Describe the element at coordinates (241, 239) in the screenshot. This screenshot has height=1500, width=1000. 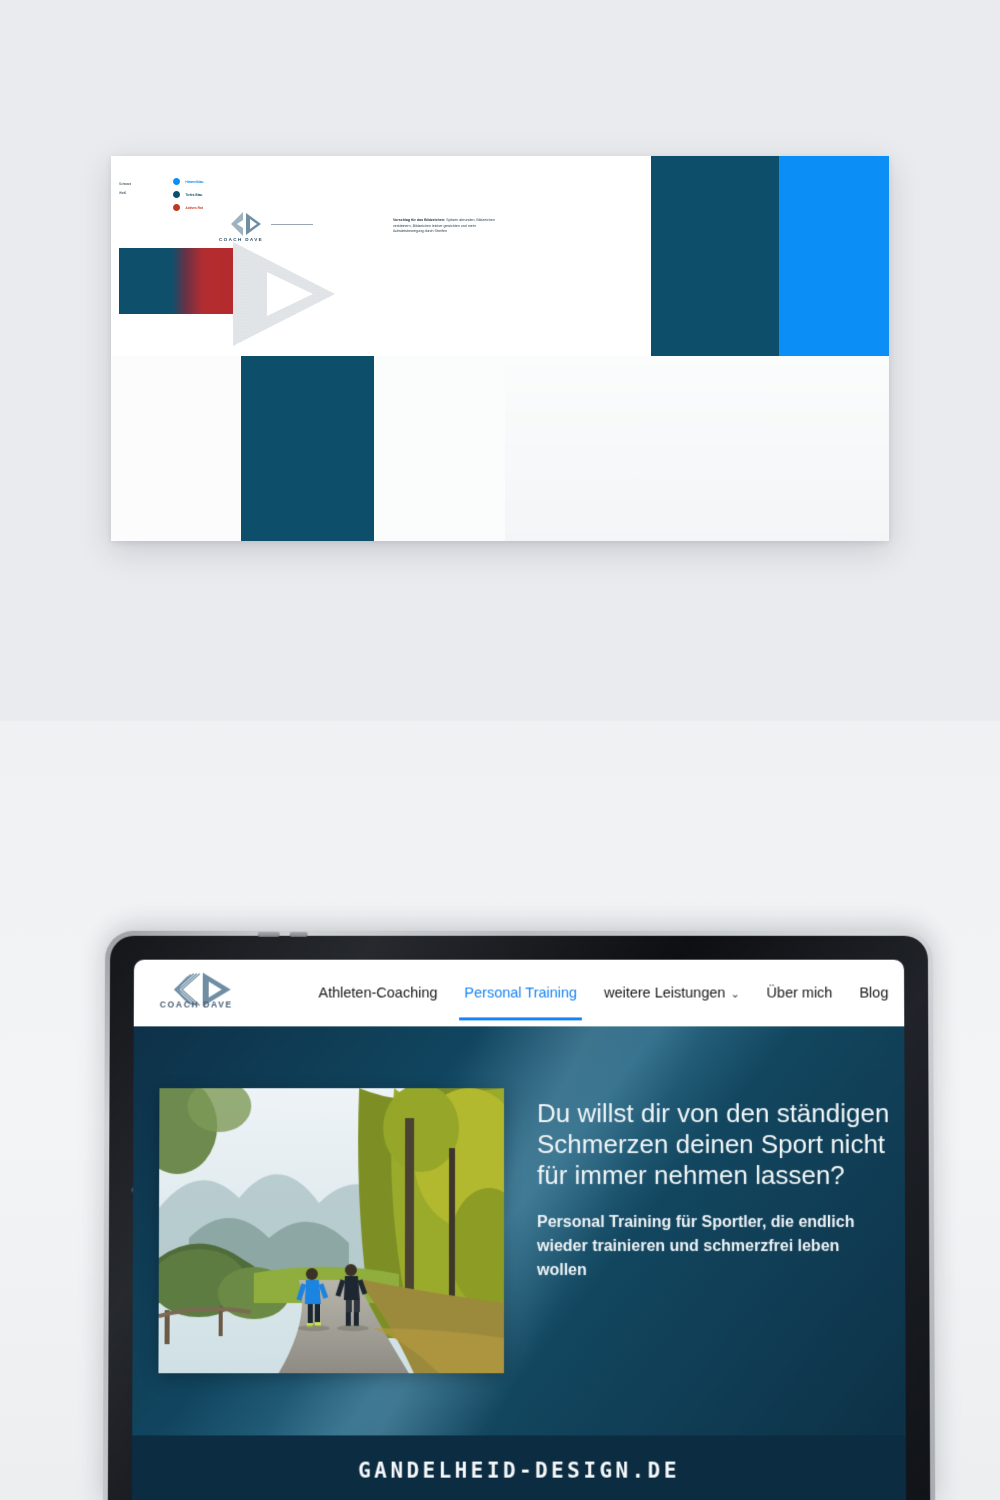
I see `logo-wordmark: COACH DAVE` at that location.